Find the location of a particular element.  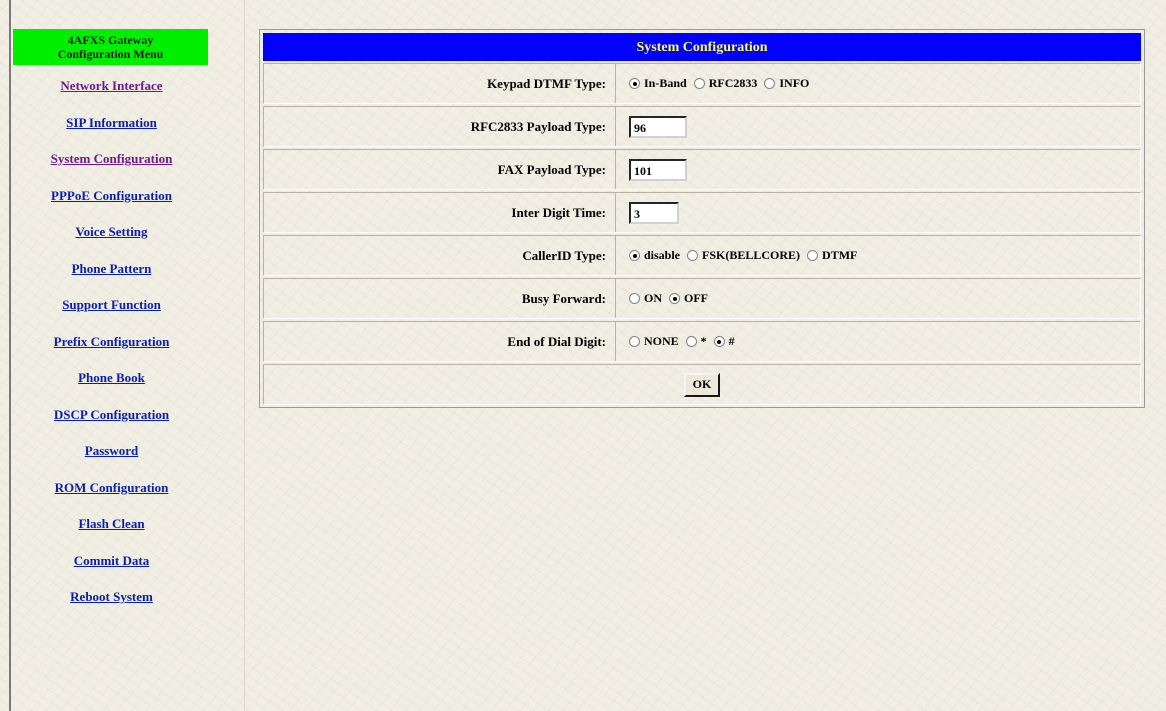

busy-forward-options: ON OFF is located at coordinates (879, 298).